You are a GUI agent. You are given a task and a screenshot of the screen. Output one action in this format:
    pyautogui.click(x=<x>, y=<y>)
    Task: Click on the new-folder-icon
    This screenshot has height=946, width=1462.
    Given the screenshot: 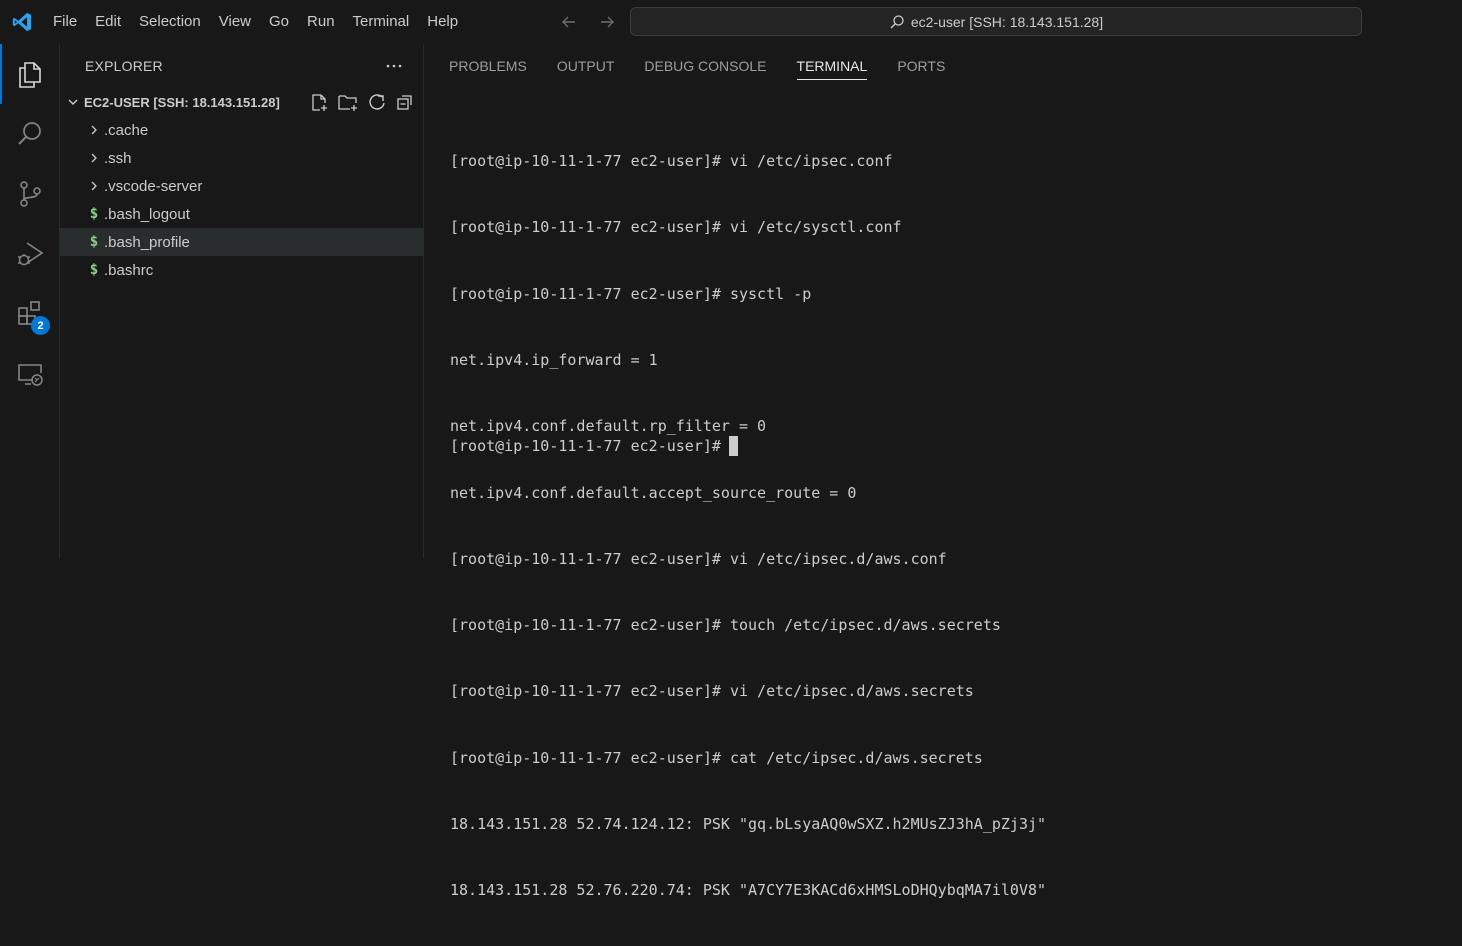 What is the action you would take?
    pyautogui.click(x=348, y=102)
    